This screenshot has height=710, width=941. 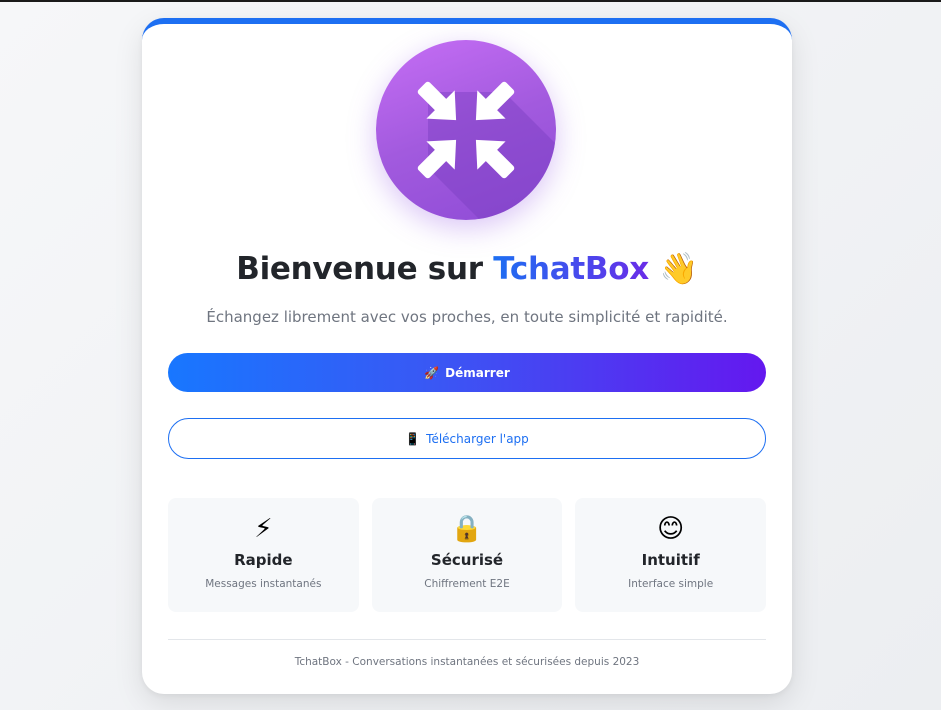 I want to click on feature-card-intuitif: 😊 Intuitif Interface simple, so click(x=671, y=555).